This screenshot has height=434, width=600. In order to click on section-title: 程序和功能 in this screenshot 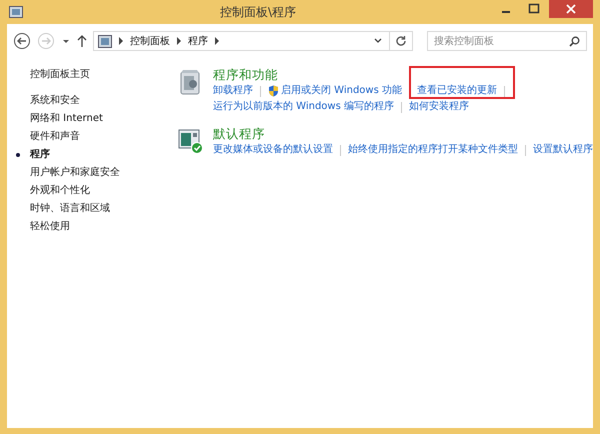, I will do `click(362, 74)`.